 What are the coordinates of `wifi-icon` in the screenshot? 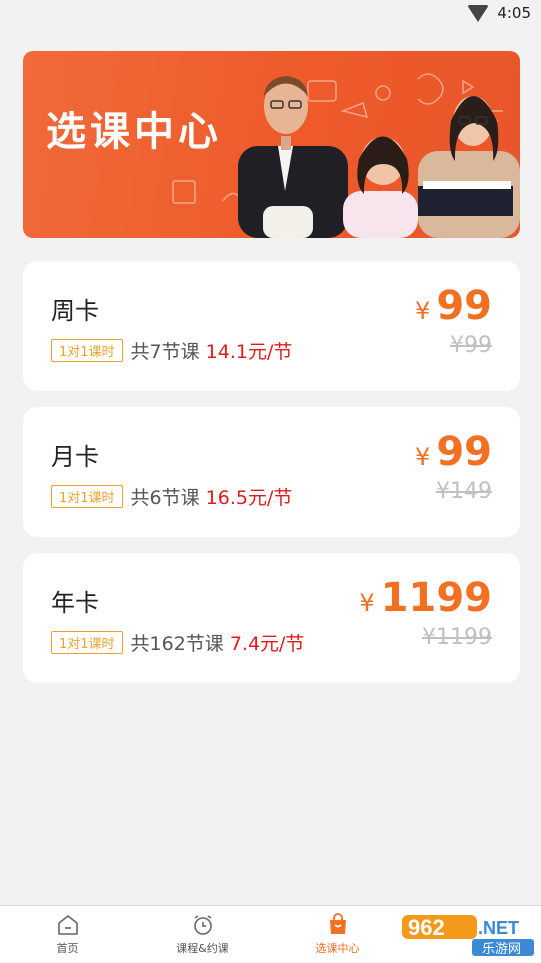 It's located at (478, 13).